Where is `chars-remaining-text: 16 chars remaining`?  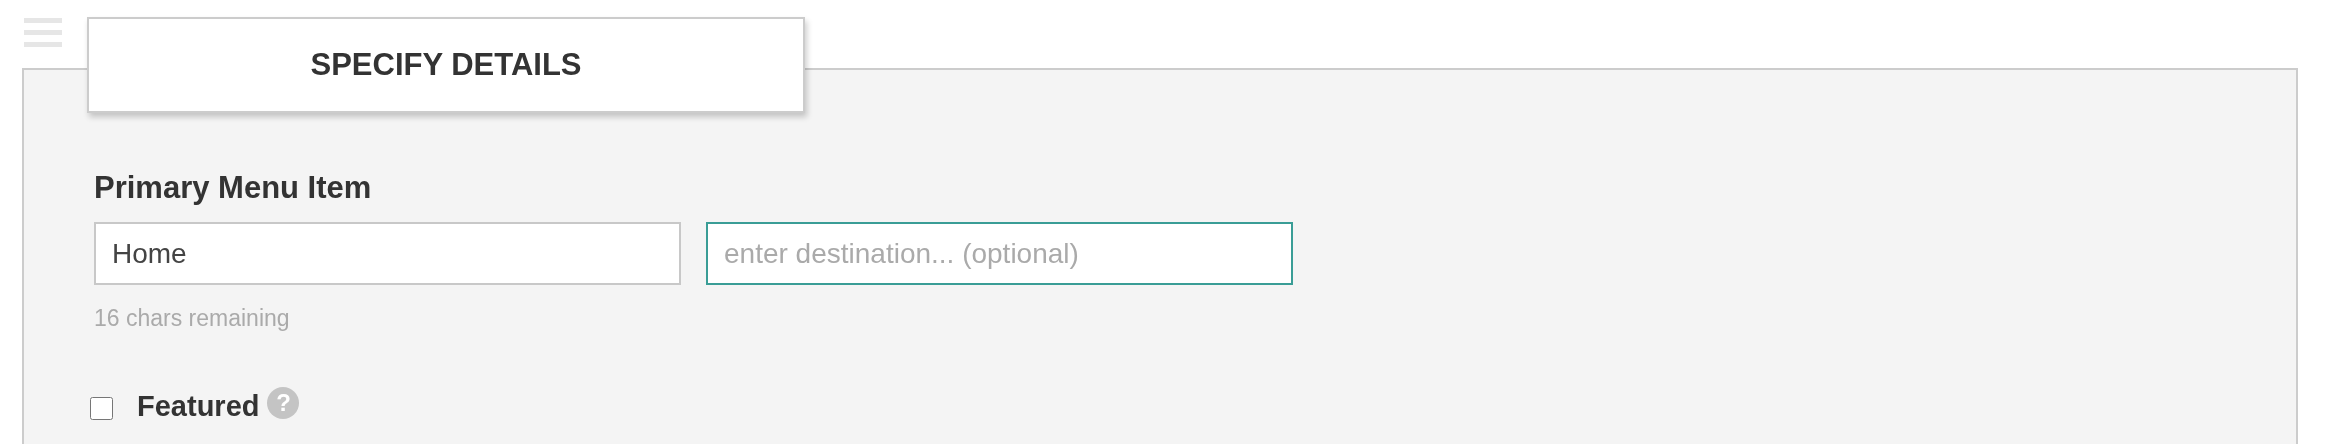
chars-remaining-text: 16 chars remaining is located at coordinates (192, 318).